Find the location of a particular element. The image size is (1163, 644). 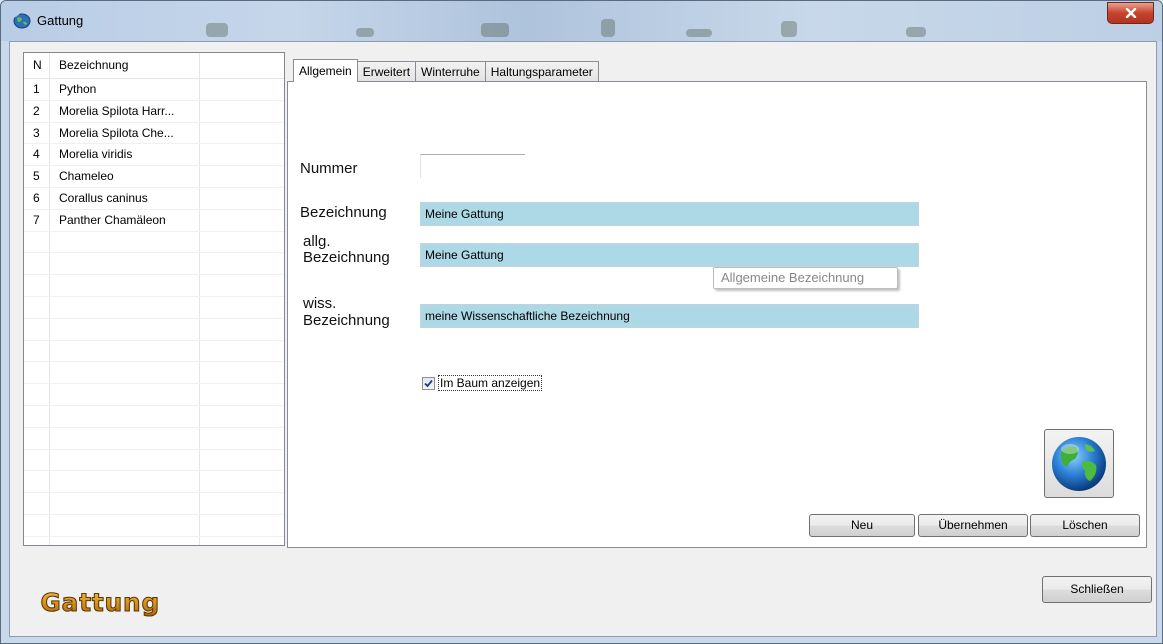

list-item: 5 Chameleo is located at coordinates (154, 177).